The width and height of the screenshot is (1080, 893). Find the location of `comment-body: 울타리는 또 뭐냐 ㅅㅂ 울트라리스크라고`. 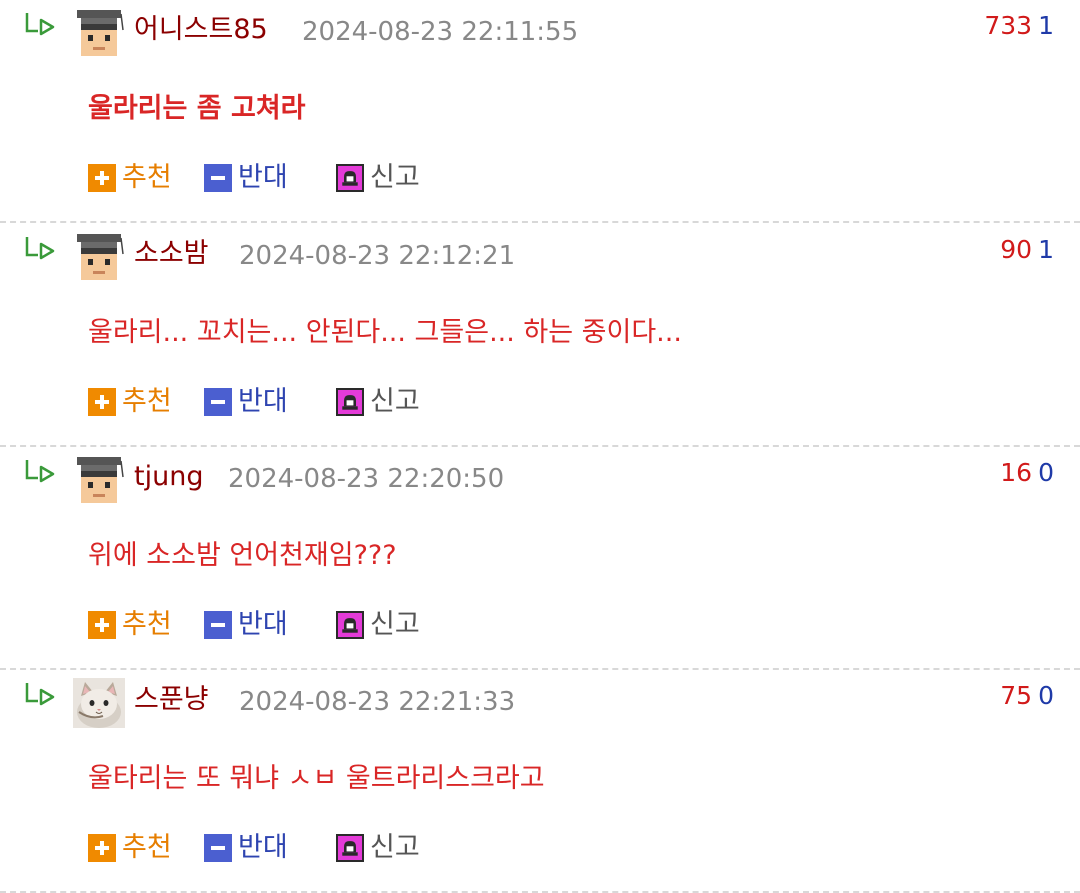

comment-body: 울타리는 또 뭐냐 ㅅㅂ 울트라리스크라고 is located at coordinates (316, 778).